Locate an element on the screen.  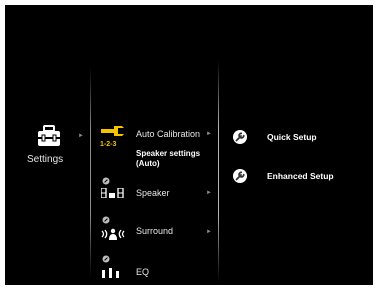
auto-calibration-123-icon: 1-2-3 is located at coordinates (108, 144).